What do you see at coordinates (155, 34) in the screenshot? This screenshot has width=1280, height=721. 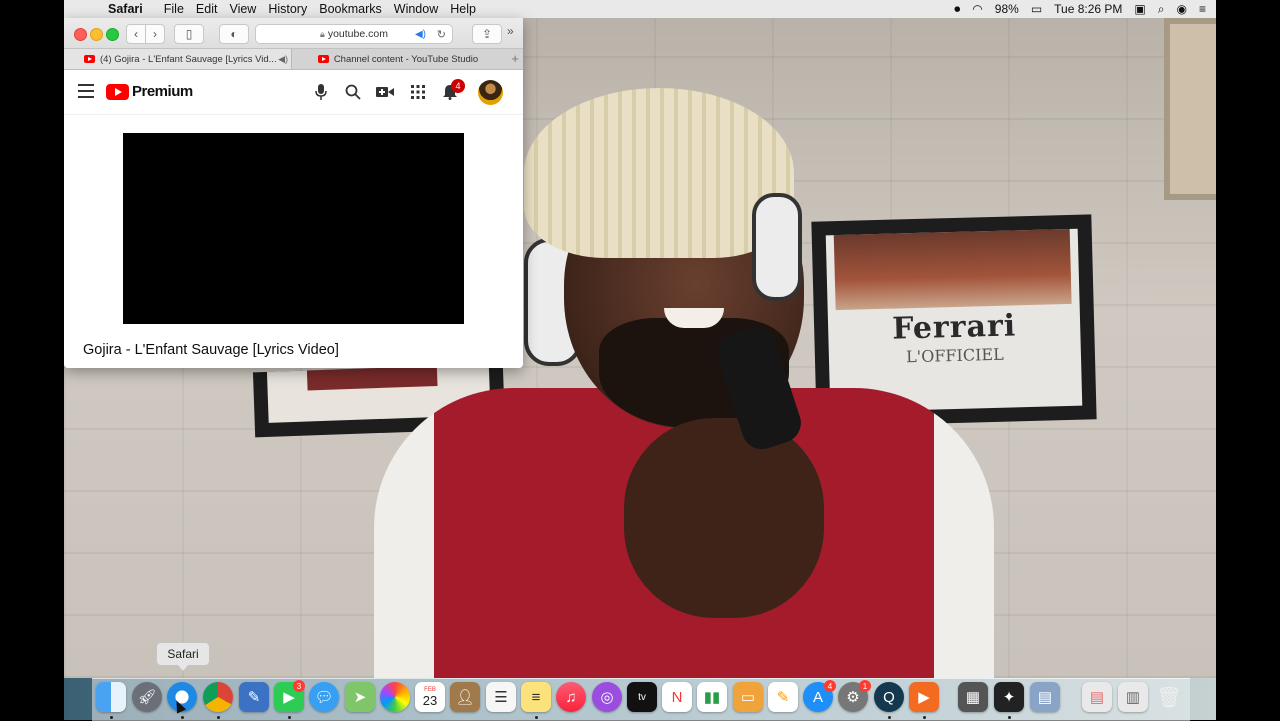 I see `forward-button: ›` at bounding box center [155, 34].